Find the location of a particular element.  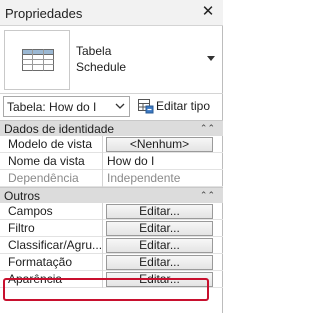

type-name: Tabela Schedule is located at coordinates (101, 59).